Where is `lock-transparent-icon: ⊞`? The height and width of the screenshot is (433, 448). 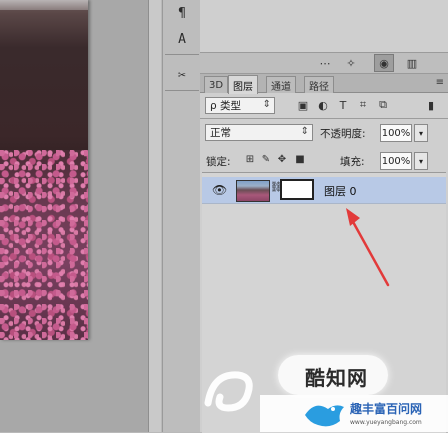
lock-transparent-icon: ⊞ is located at coordinates (250, 159).